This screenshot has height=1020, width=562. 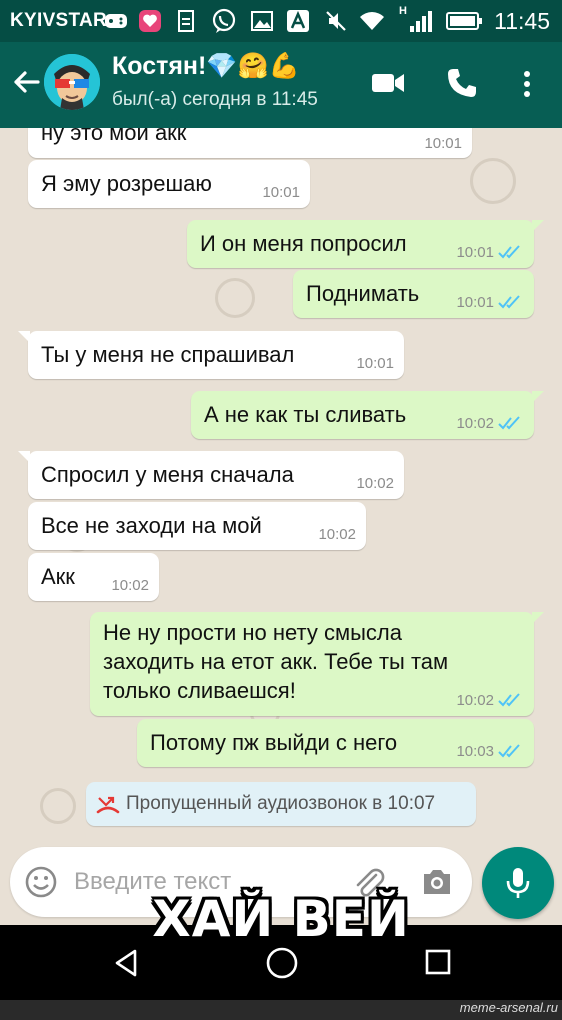 I want to click on missed-call-icon, so click(x=108, y=805).